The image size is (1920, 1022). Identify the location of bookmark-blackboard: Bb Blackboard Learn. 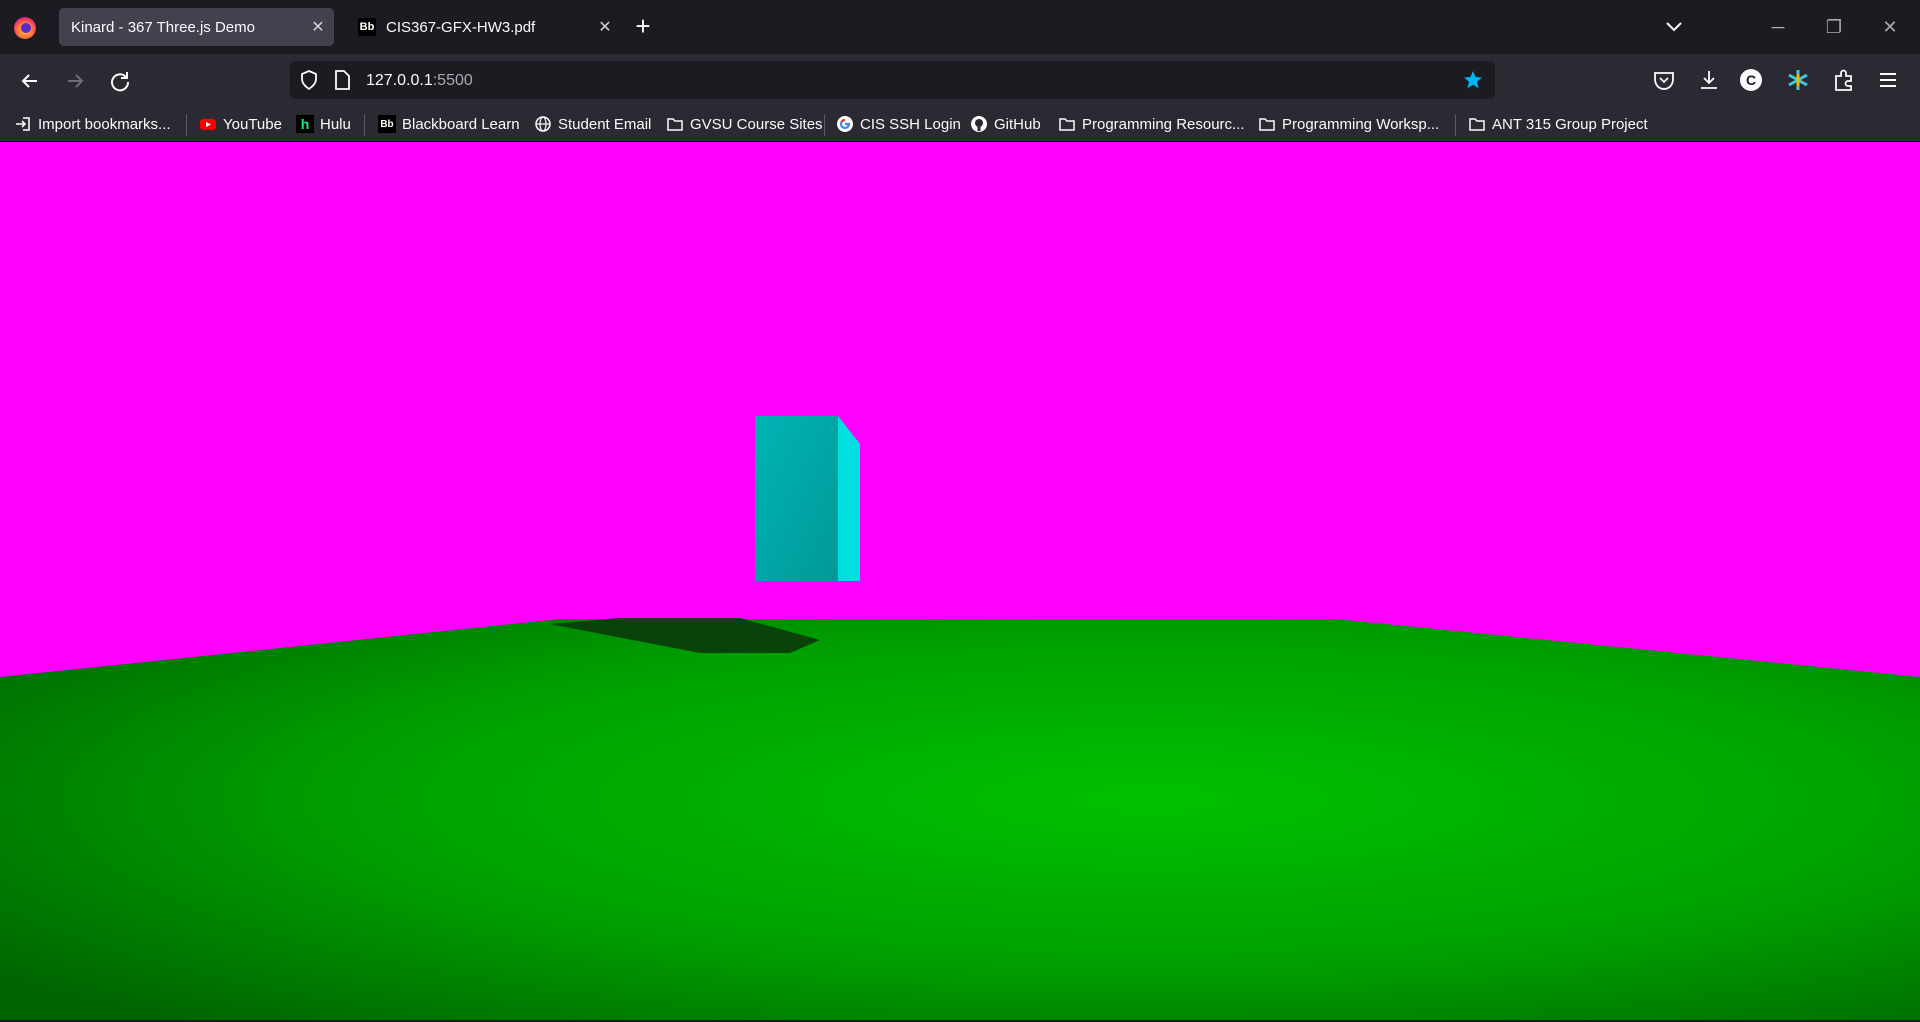
(449, 124).